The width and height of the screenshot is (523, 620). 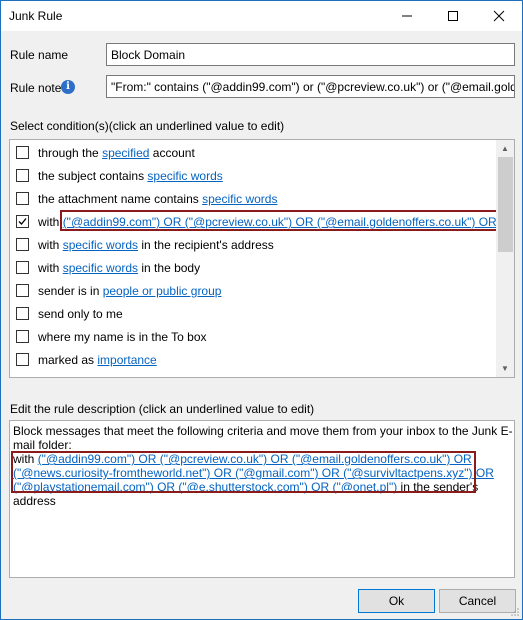 What do you see at coordinates (93, 176) in the screenshot?
I see `condition-prefix: the subject contains` at bounding box center [93, 176].